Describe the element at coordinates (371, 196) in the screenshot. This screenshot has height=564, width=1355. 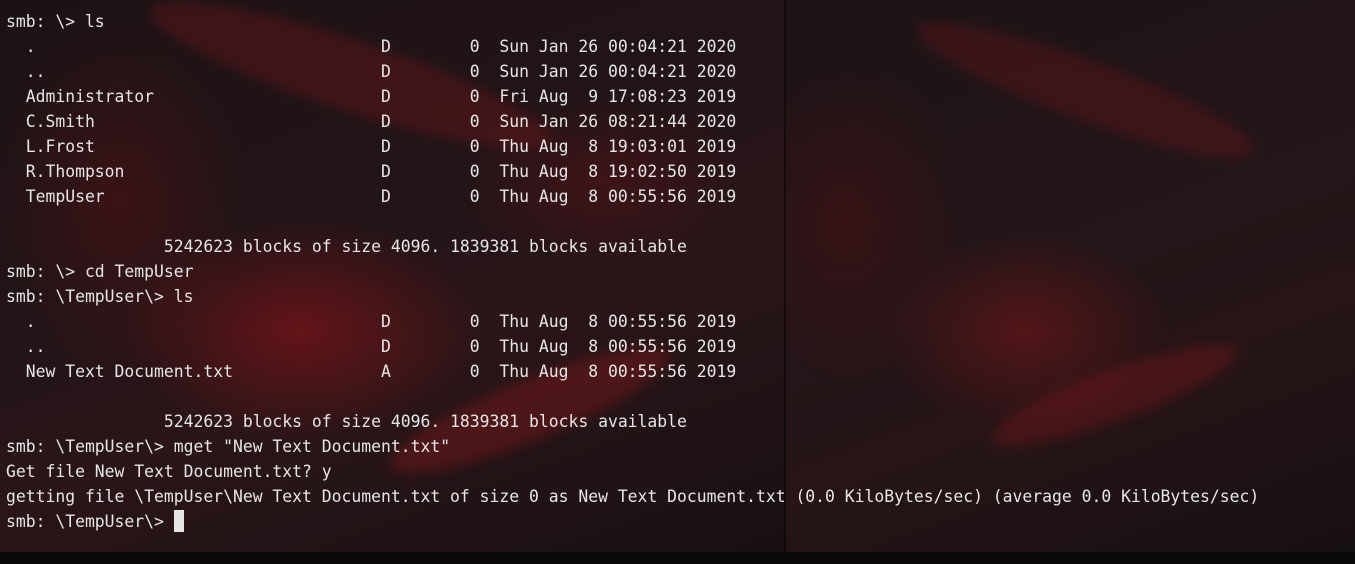
I see `terminal-line: TempUser D 0 Thu Aug 8 00:55:56 2019` at that location.